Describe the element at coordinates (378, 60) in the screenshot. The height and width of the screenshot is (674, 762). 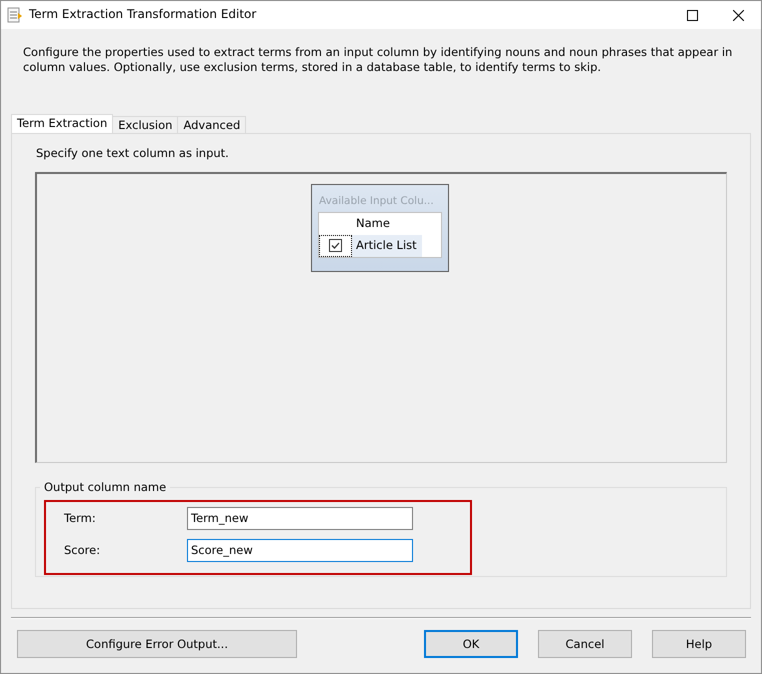
I see `description-text: Configure the properties used to extract terms from an input column by identifying nouns and noun phrases that appear in column values. Optionally, use exclusion terms, stored in a database table, to identify terms to skip.` at that location.